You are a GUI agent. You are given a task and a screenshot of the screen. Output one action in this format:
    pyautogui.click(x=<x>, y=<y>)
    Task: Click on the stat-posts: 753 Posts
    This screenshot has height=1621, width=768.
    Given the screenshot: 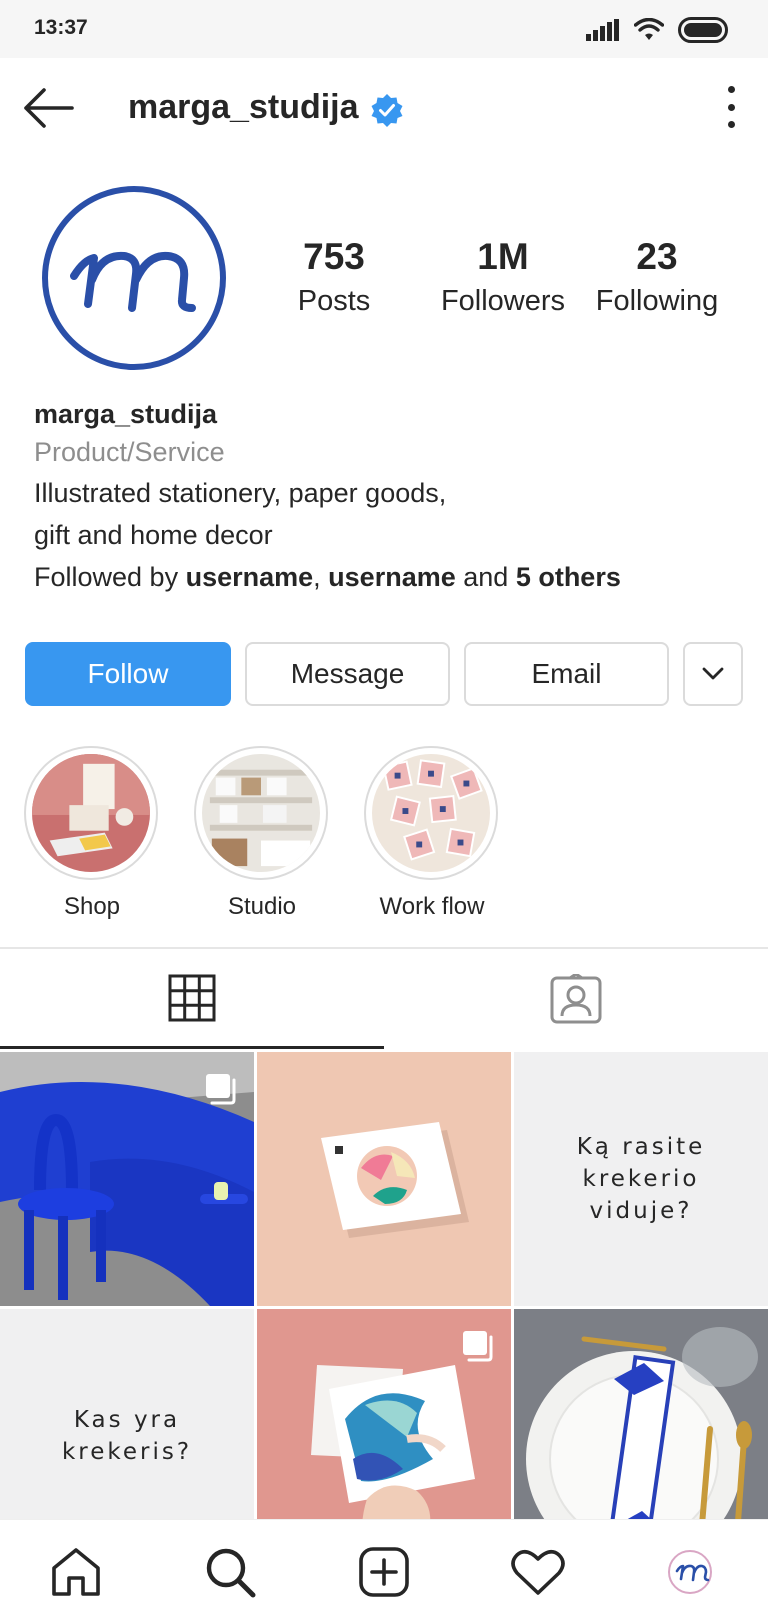 What is the action you would take?
    pyautogui.click(x=334, y=278)
    